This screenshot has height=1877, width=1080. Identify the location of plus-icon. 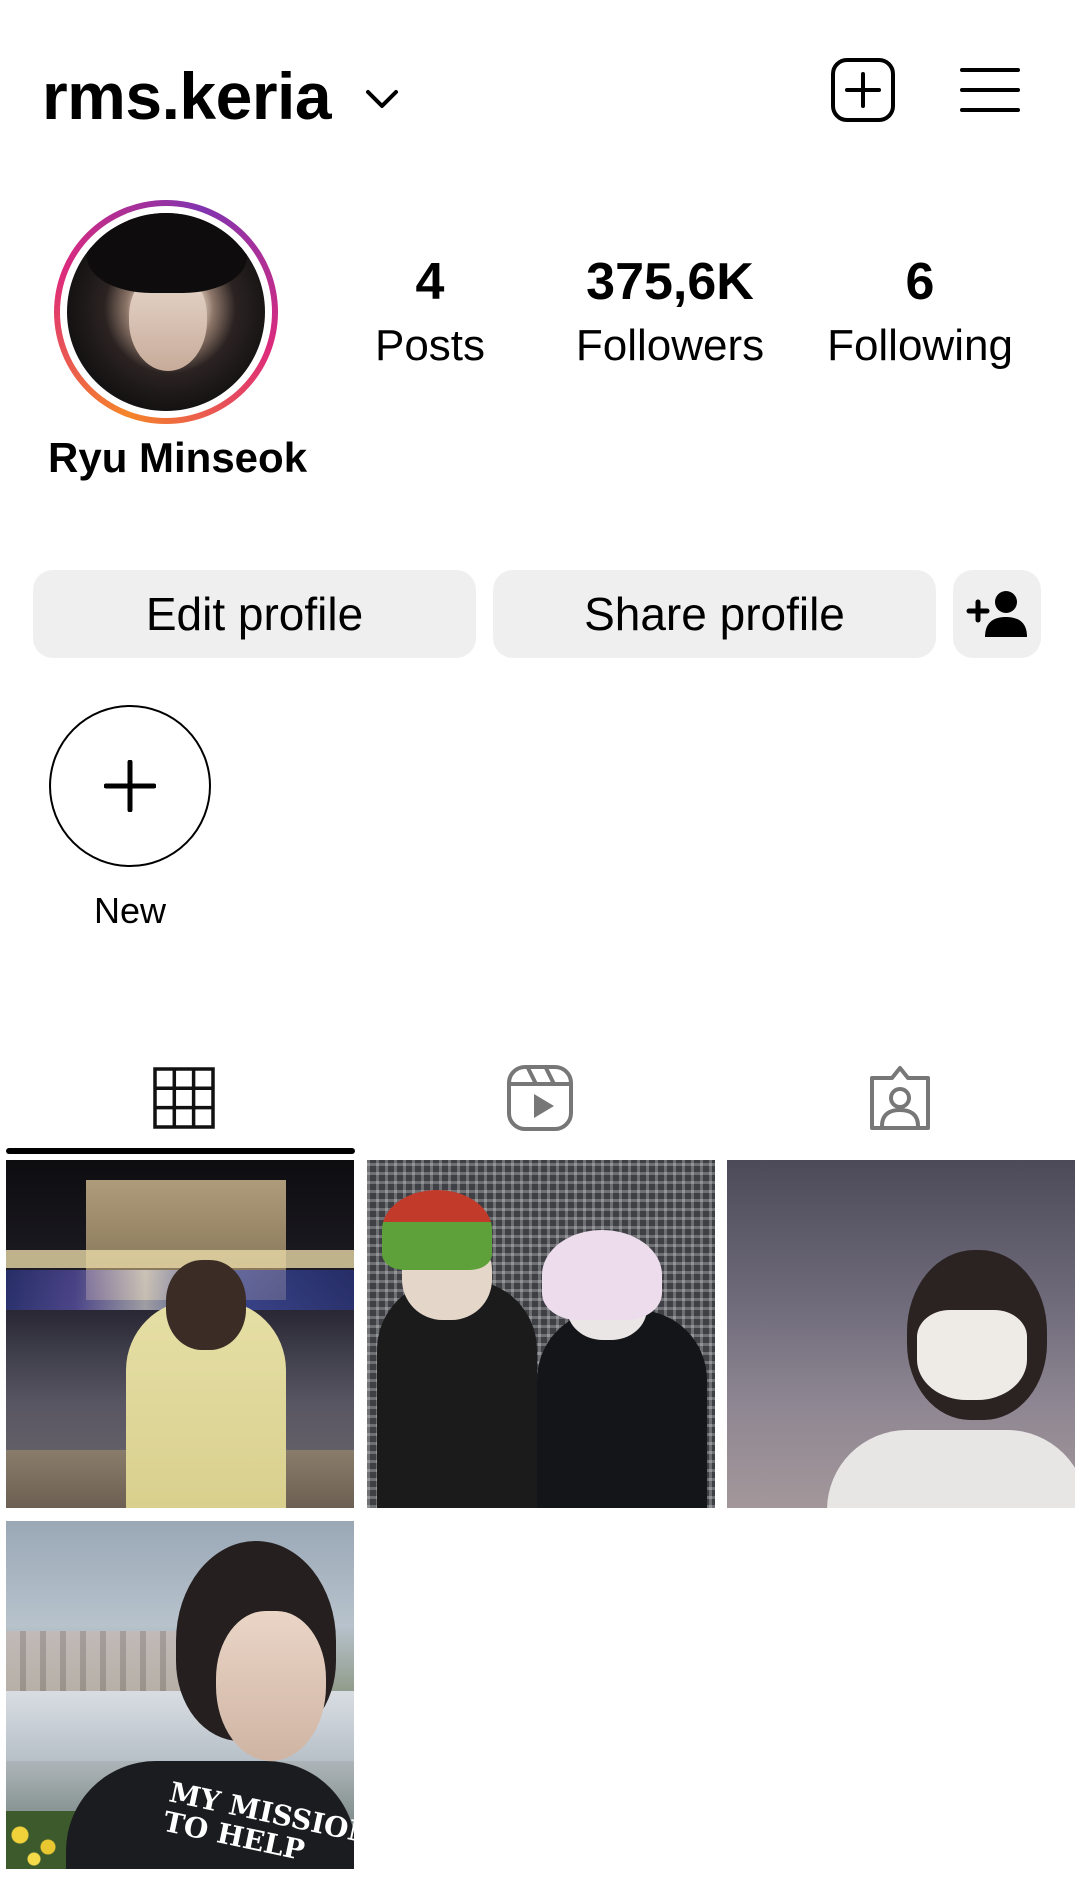
(130, 786).